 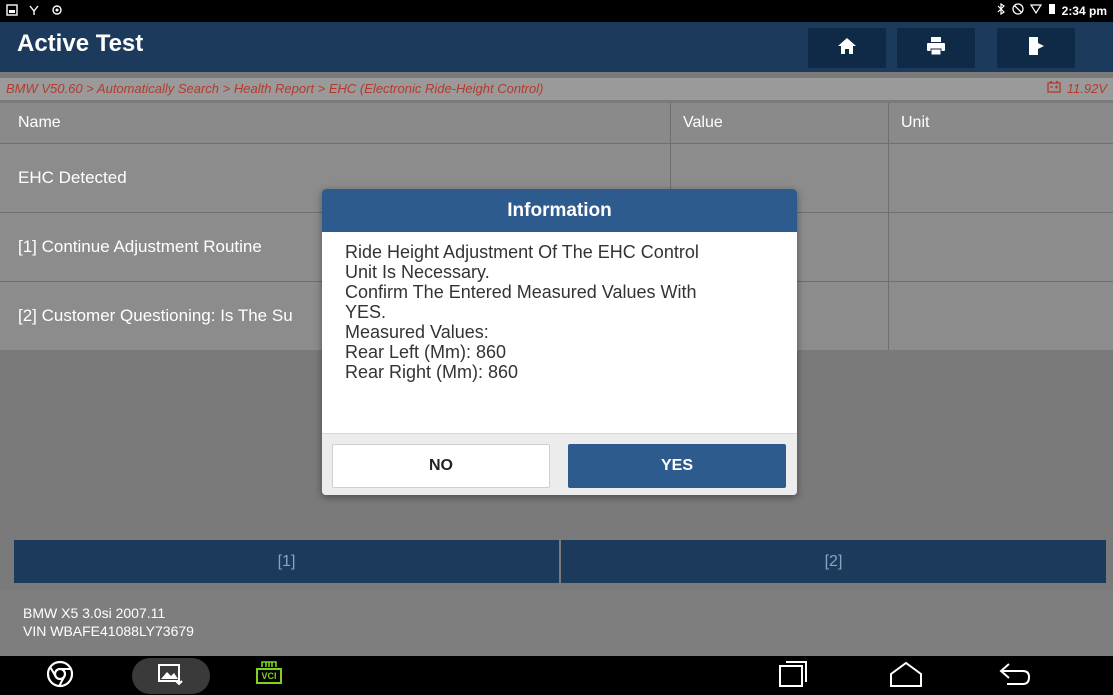 I want to click on vci-icon: VCI, so click(x=269, y=672).